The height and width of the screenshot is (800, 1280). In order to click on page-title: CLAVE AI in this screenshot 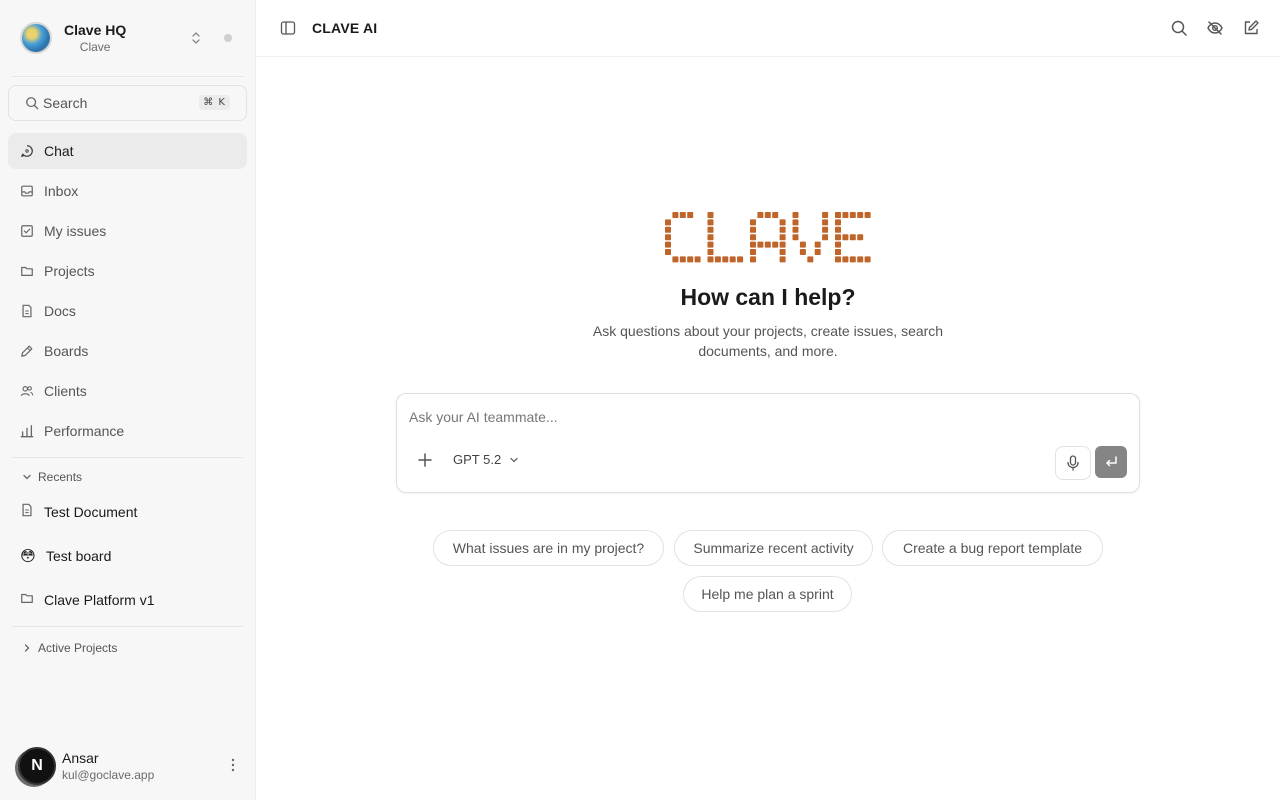, I will do `click(345, 28)`.